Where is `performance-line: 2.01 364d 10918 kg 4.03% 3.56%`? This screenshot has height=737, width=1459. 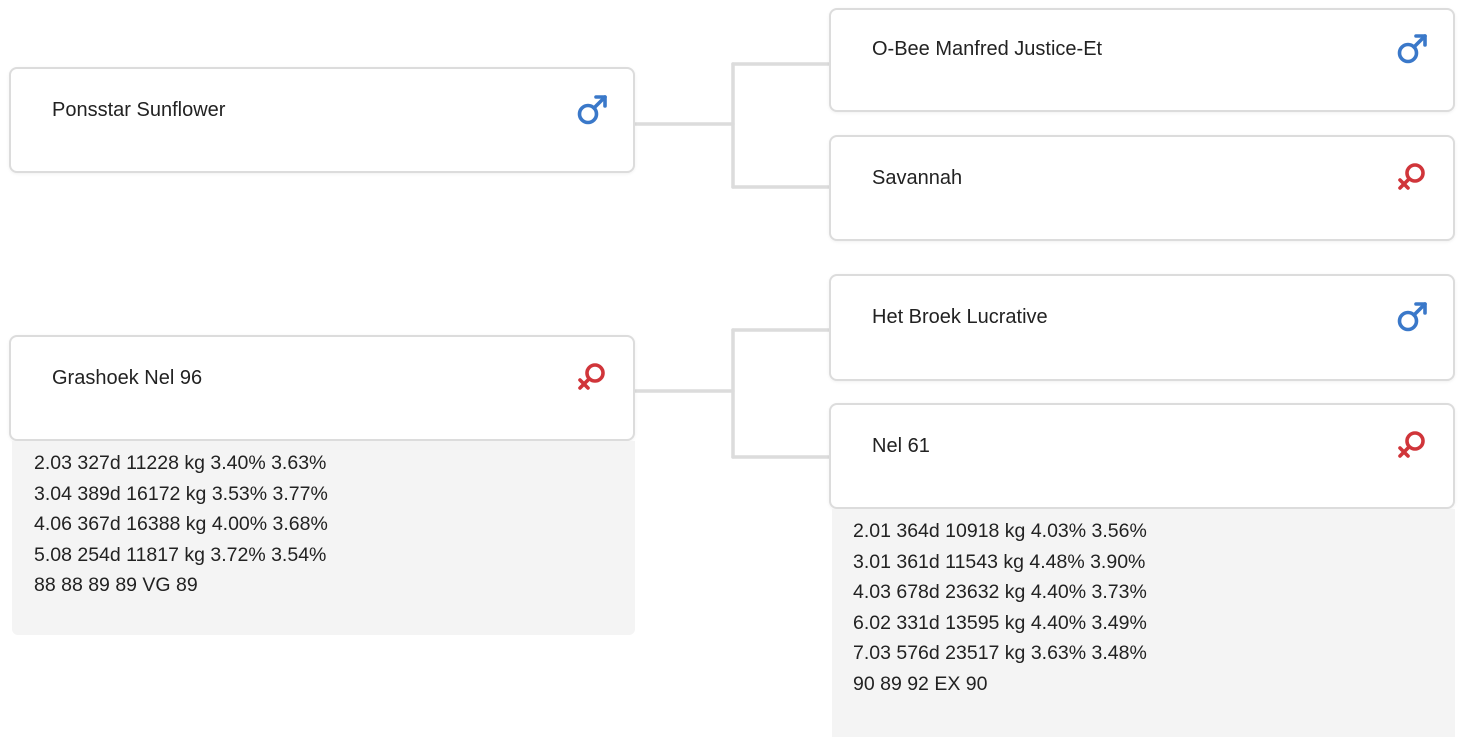
performance-line: 2.01 364d 10918 kg 4.03% 3.56% is located at coordinates (1000, 531).